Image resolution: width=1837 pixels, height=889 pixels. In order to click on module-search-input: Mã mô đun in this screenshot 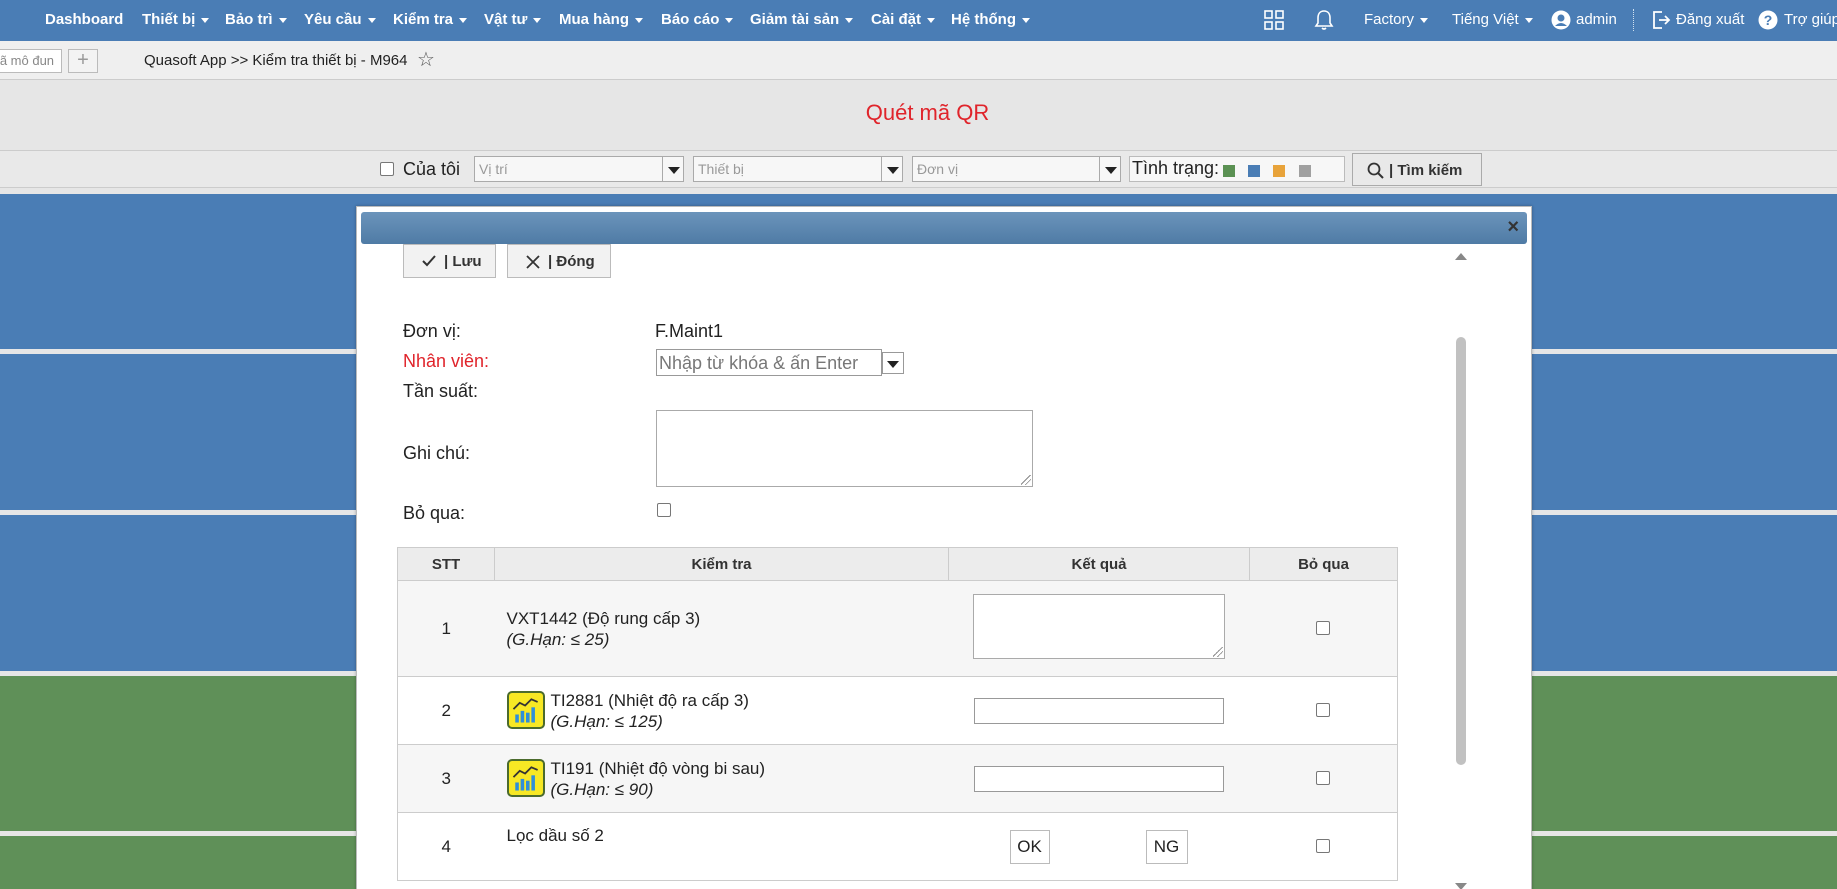, I will do `click(31, 61)`.